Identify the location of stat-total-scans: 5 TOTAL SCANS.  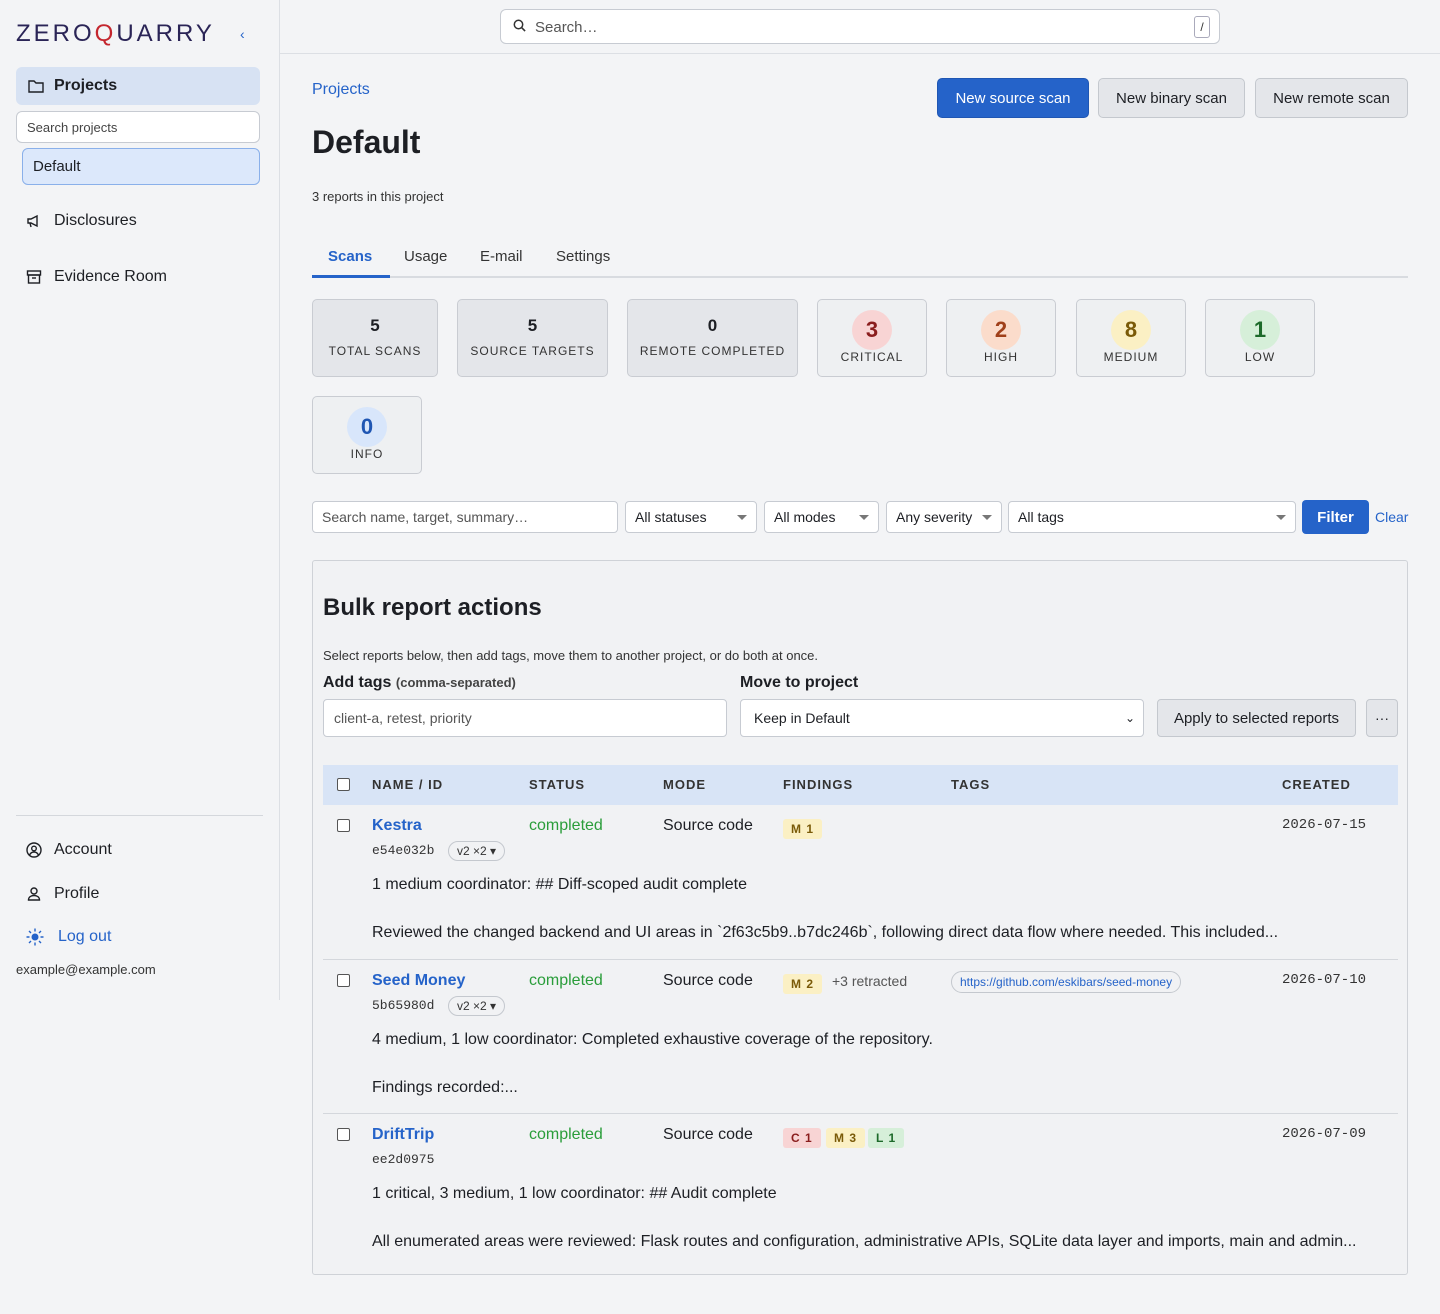
(375, 338).